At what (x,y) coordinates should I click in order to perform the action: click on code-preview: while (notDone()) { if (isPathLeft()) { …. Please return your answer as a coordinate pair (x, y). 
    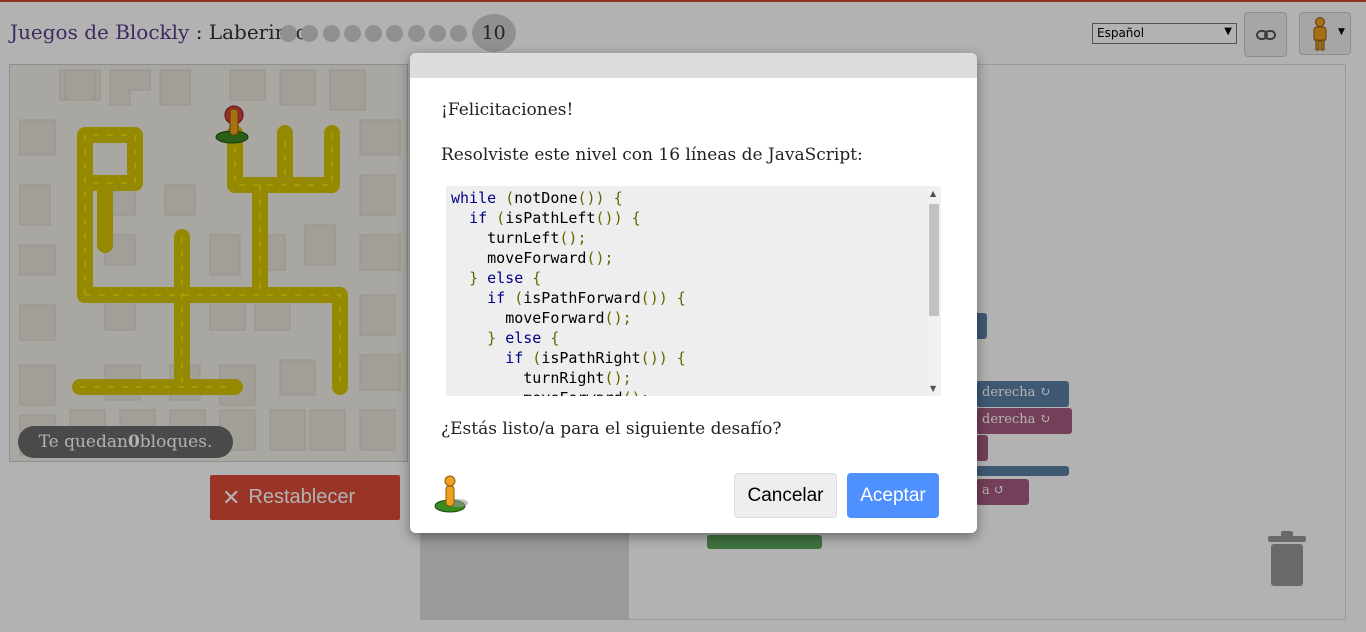
    Looking at the image, I should click on (693, 291).